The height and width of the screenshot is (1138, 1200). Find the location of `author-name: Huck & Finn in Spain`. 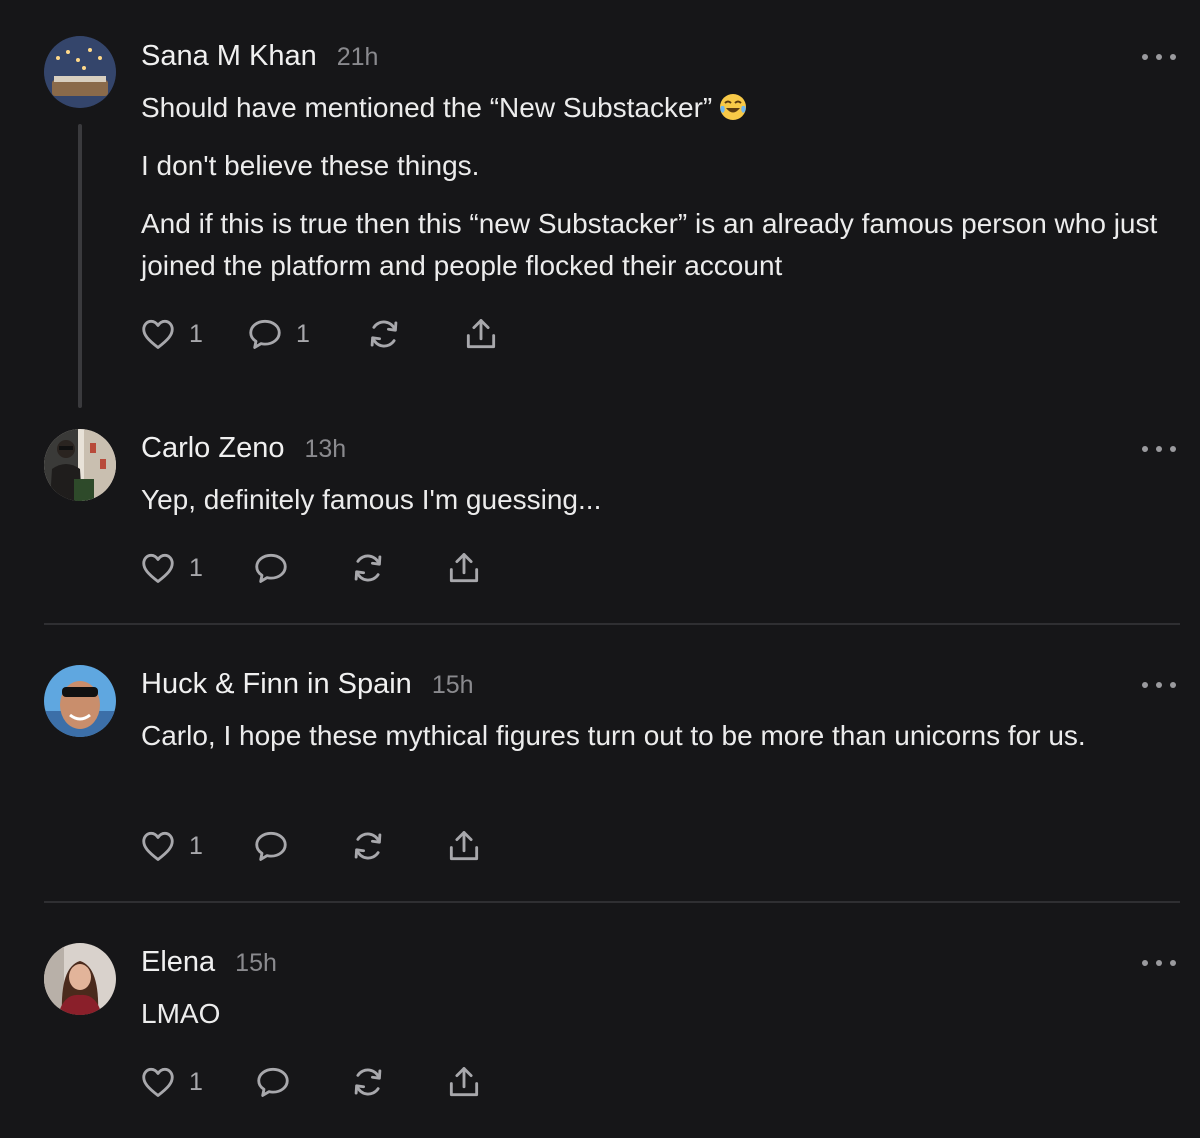

author-name: Huck & Finn in Spain is located at coordinates (276, 684).